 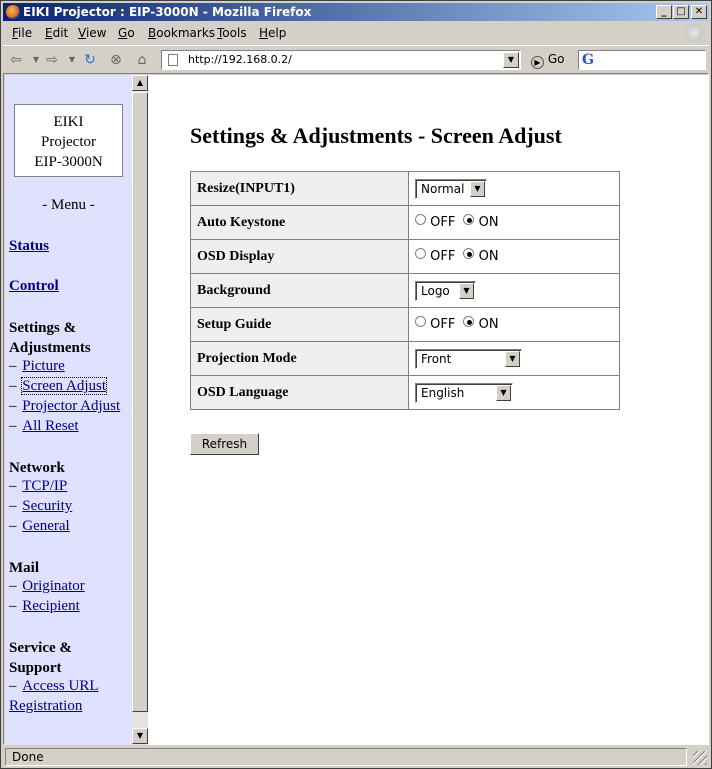 I want to click on originator-link: Originator, so click(x=53, y=586).